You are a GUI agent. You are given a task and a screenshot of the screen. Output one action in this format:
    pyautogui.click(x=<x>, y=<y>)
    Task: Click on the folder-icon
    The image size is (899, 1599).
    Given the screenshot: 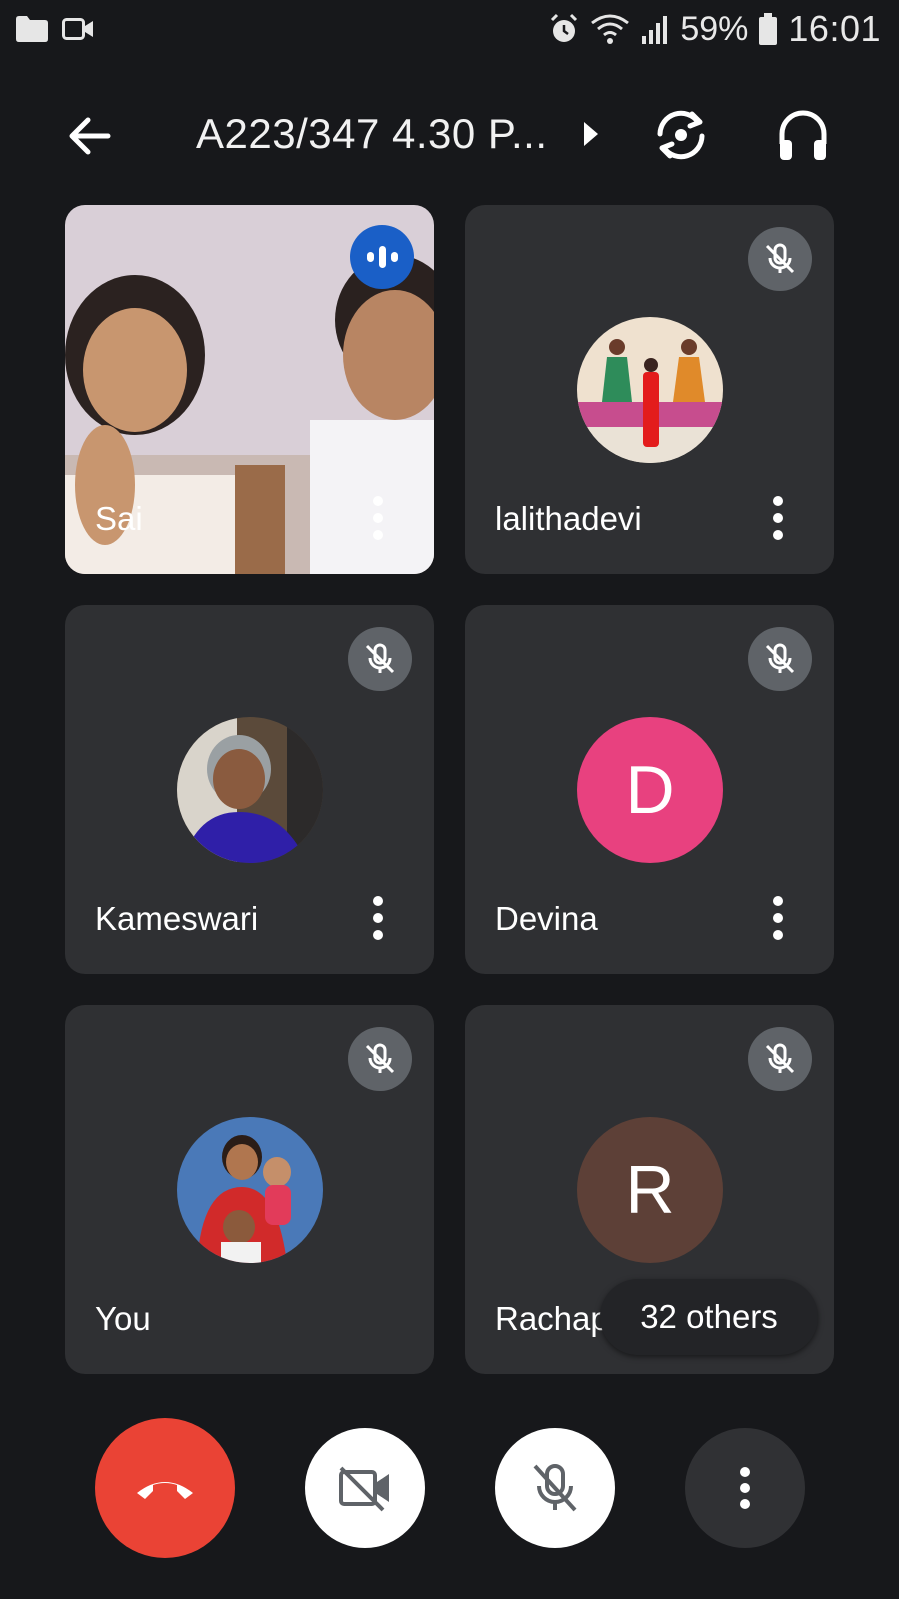 What is the action you would take?
    pyautogui.click(x=32, y=29)
    